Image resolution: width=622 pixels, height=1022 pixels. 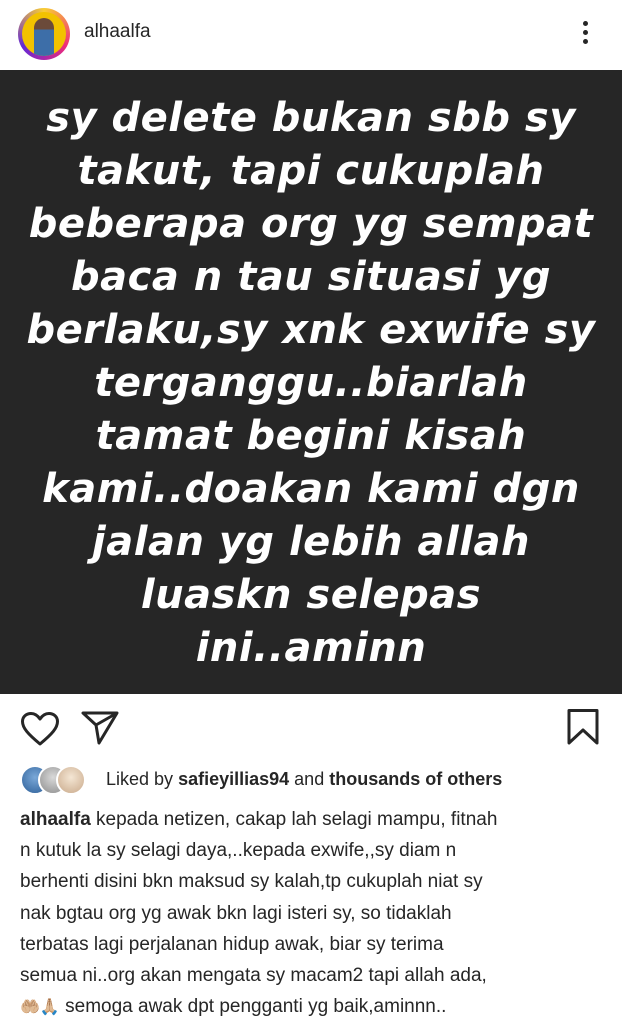 I want to click on heart-icon, so click(x=40, y=729).